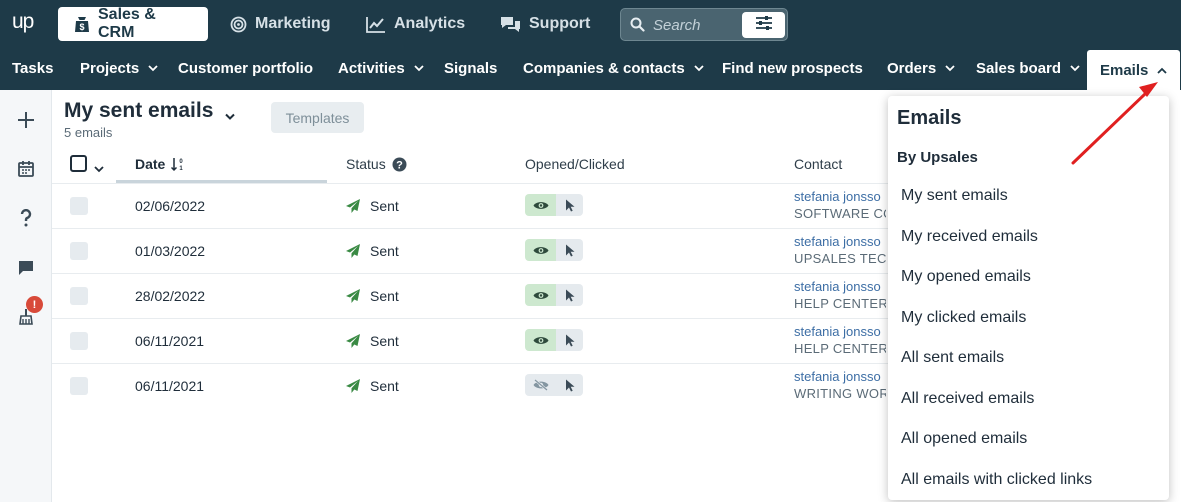 Image resolution: width=1181 pixels, height=502 pixels. I want to click on column-header-contact: Contact, so click(818, 164).